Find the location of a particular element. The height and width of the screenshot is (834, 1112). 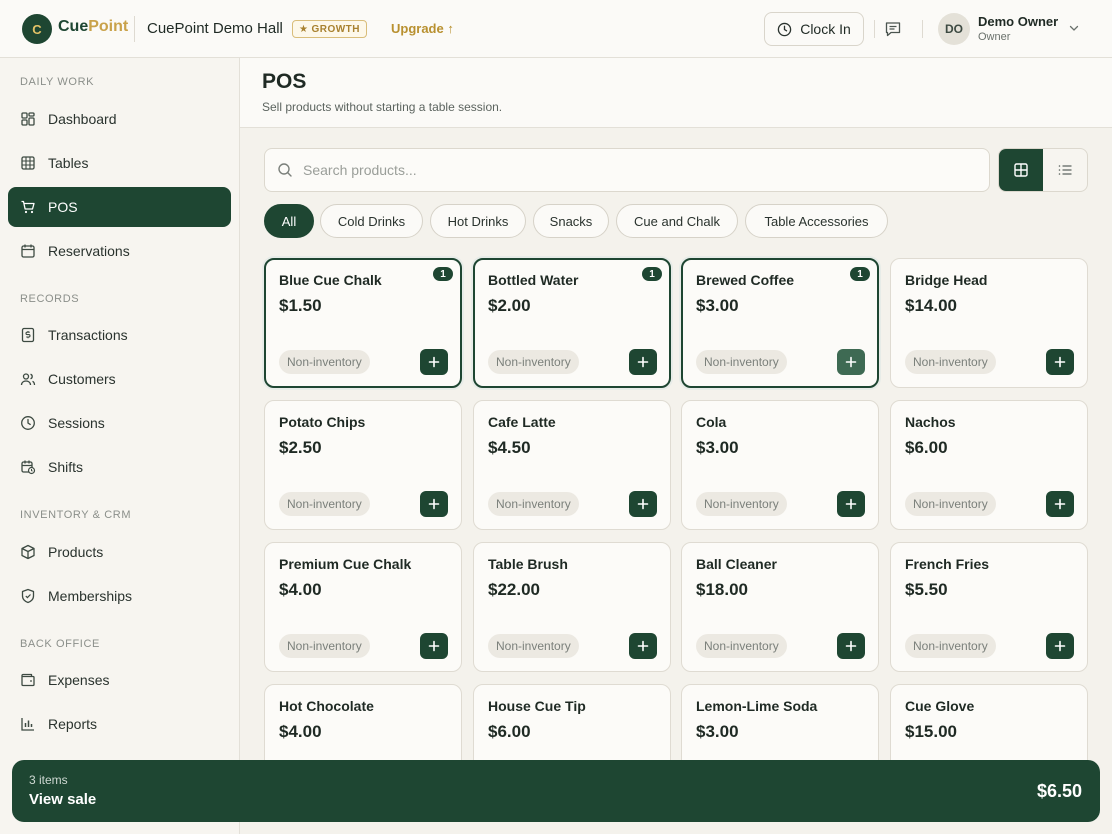

category-chip-table-accessories: Table Accessories is located at coordinates (816, 221).